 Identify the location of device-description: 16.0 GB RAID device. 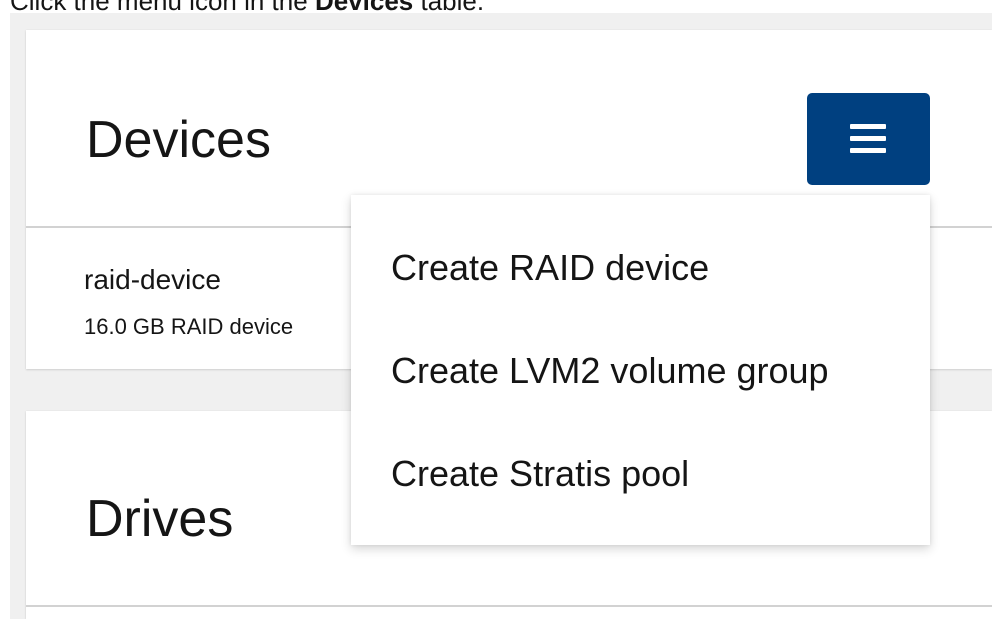
(189, 326).